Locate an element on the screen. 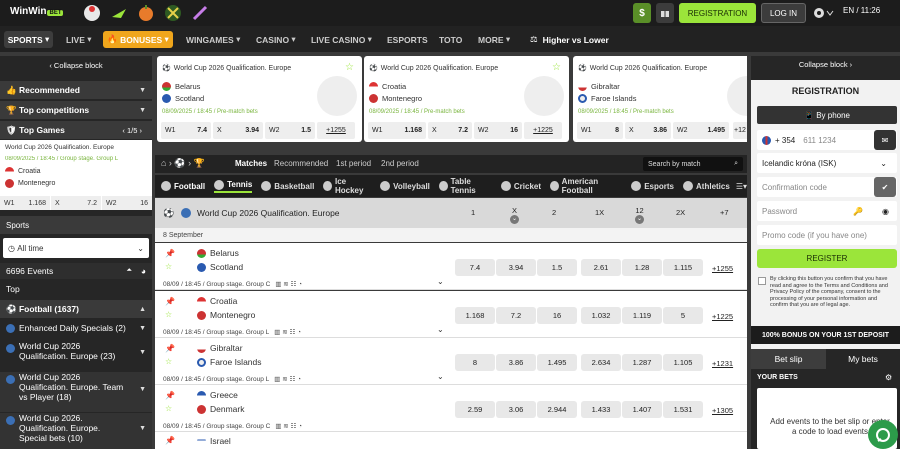  odd-2: 2.944 is located at coordinates (557, 409).